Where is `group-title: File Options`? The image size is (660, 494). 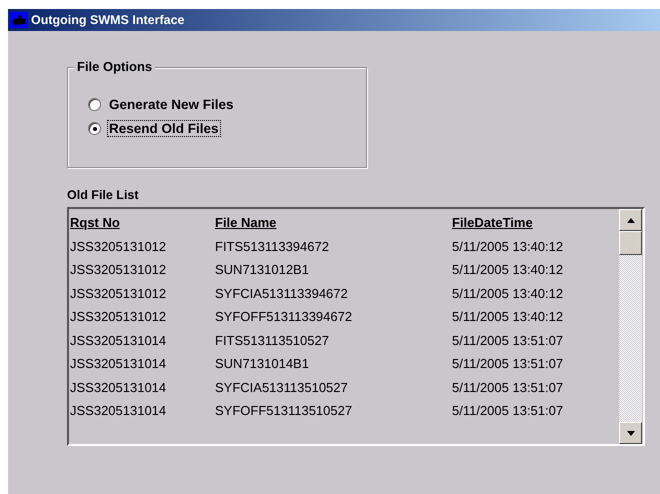 group-title: File Options is located at coordinates (115, 66).